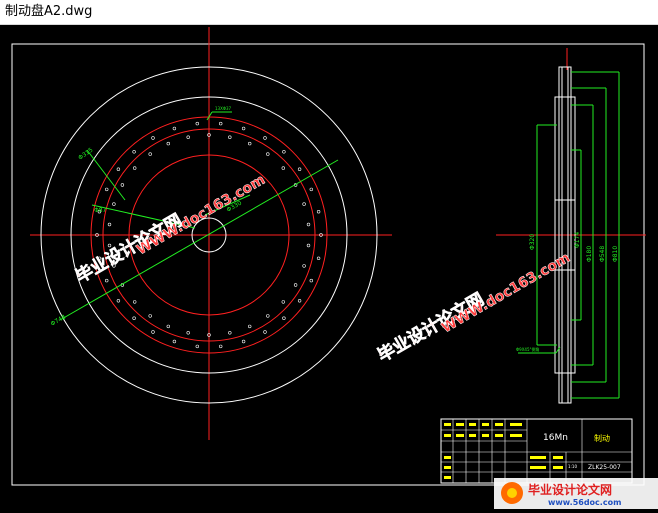 The width and height of the screenshot is (658, 513). I want to click on dim-label-side-174: Φ174, so click(577, 240).